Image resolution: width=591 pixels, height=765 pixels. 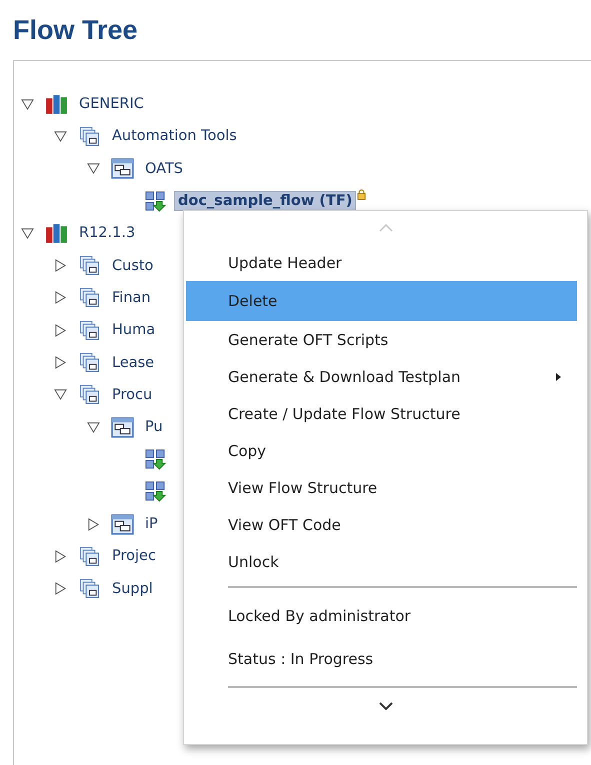 I want to click on menu-item: View Flow Structure, so click(x=381, y=487).